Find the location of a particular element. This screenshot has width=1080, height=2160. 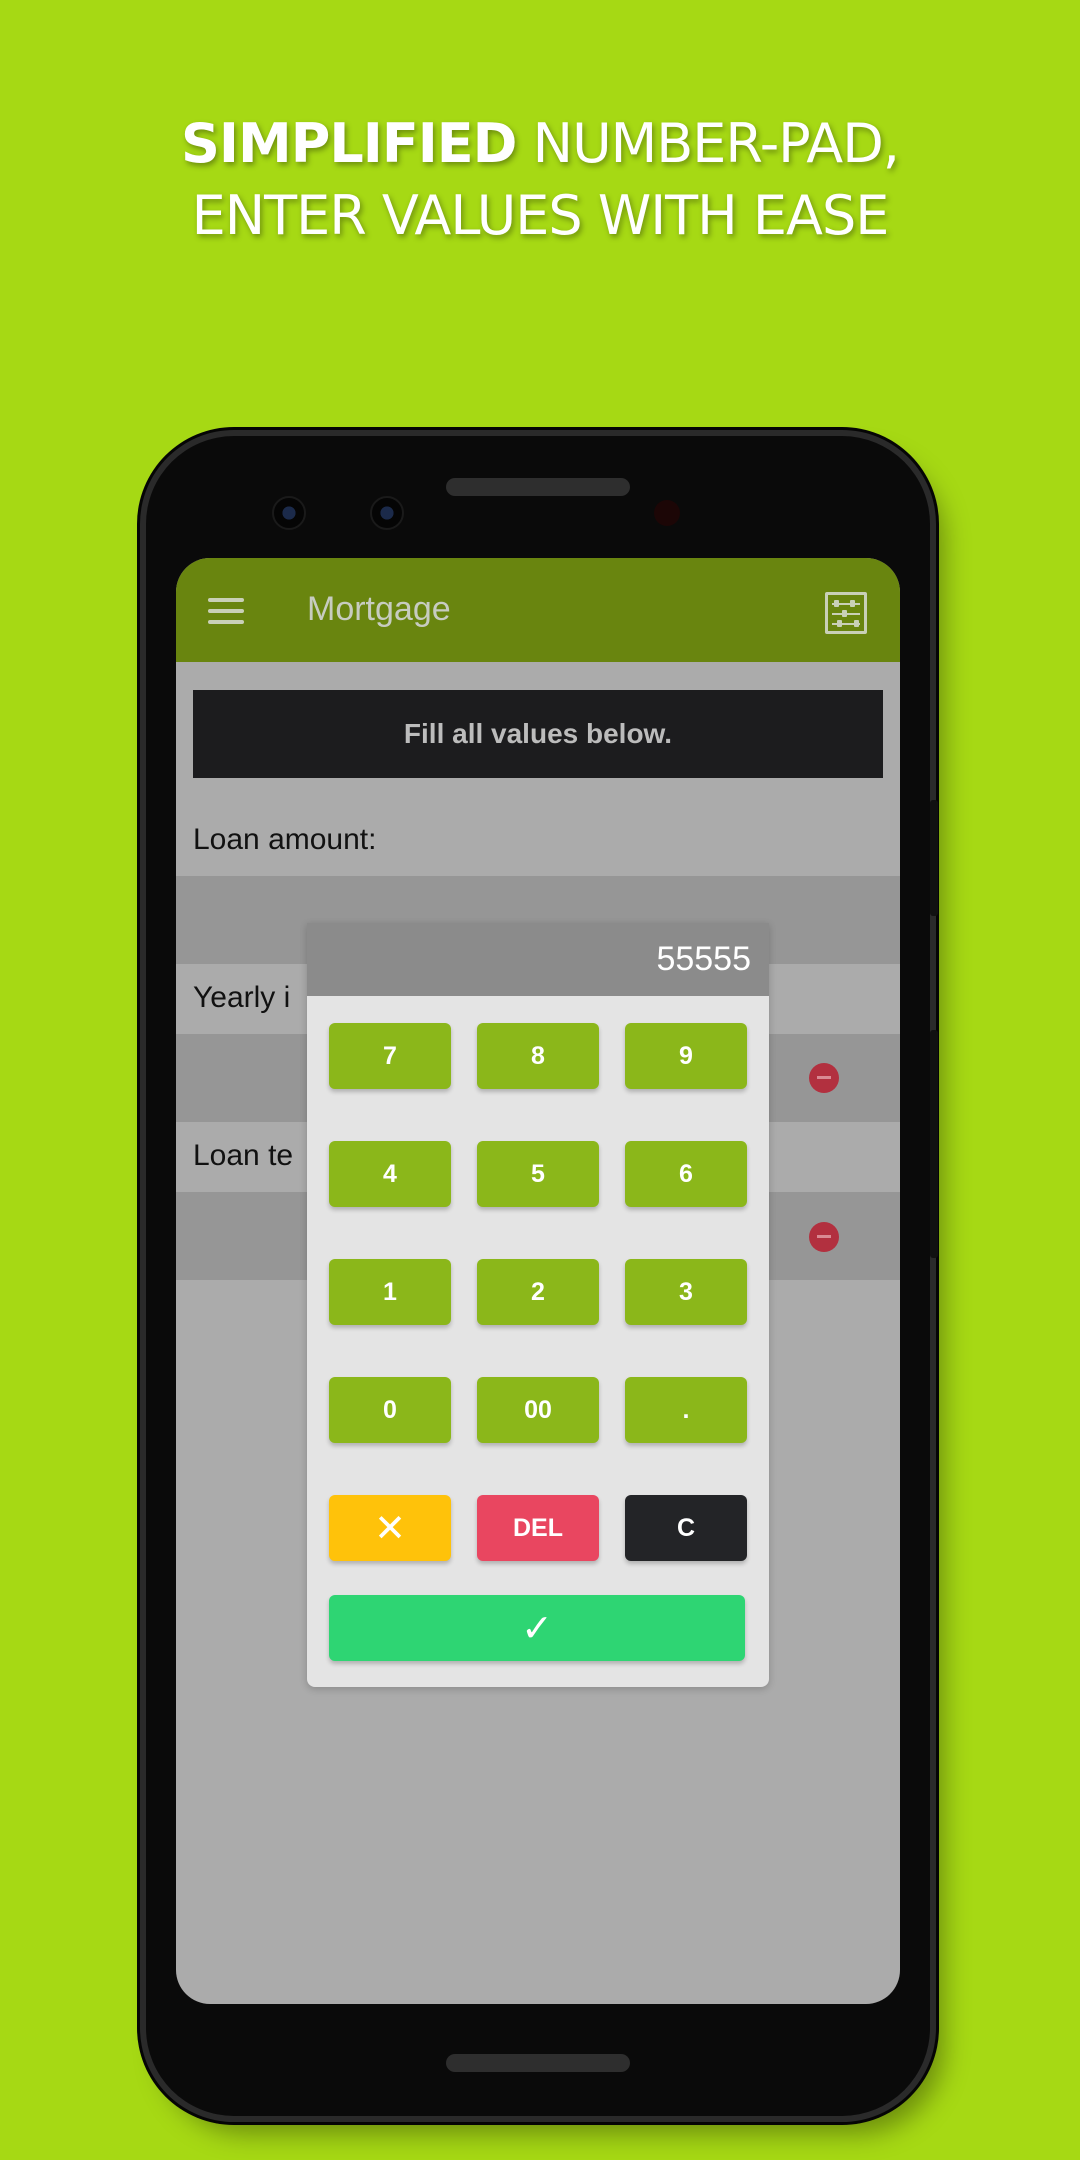

headline-bold-word: SIMPLIFIED is located at coordinates (349, 143).